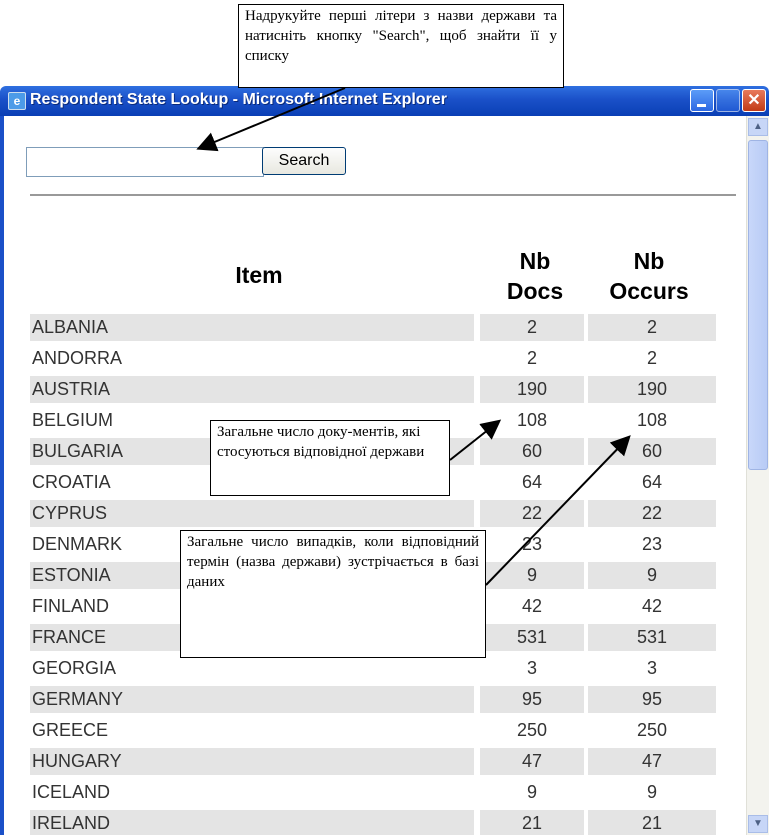  I want to click on cell-nb-occurs: 95, so click(652, 699).